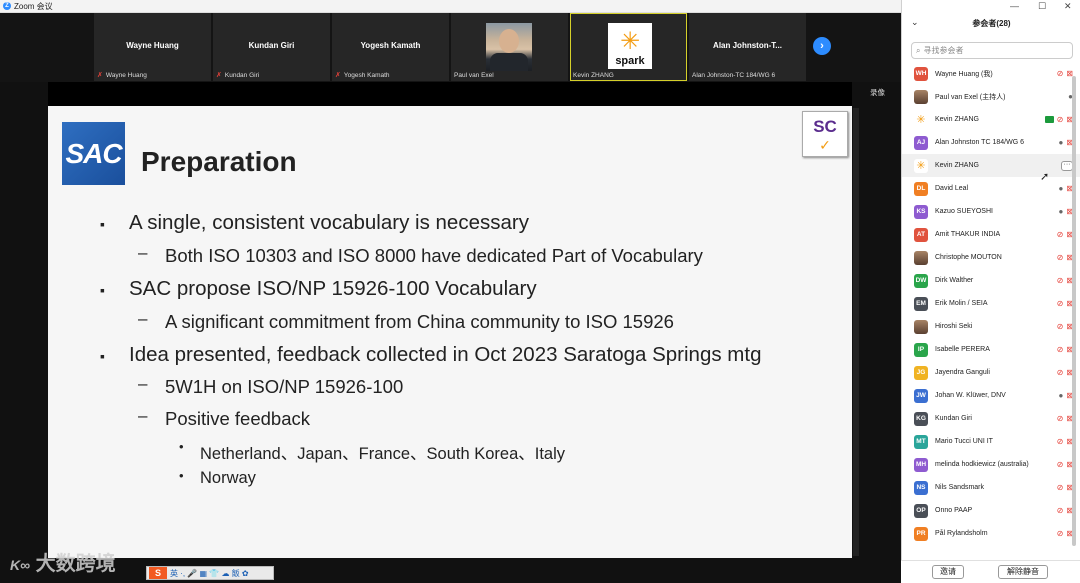  What do you see at coordinates (964, 74) in the screenshot?
I see `participant-name: Wayne Huang (我)` at bounding box center [964, 74].